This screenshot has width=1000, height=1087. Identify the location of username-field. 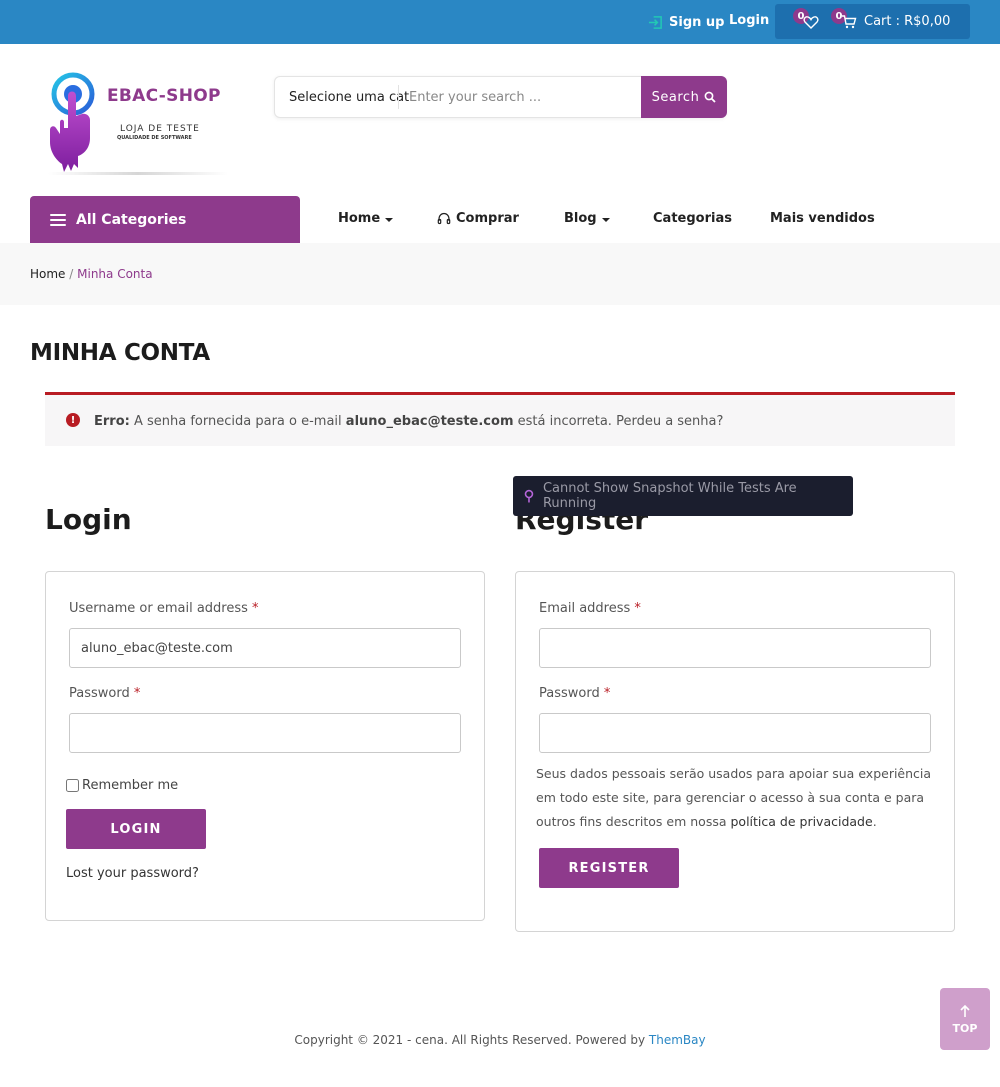
(265, 648).